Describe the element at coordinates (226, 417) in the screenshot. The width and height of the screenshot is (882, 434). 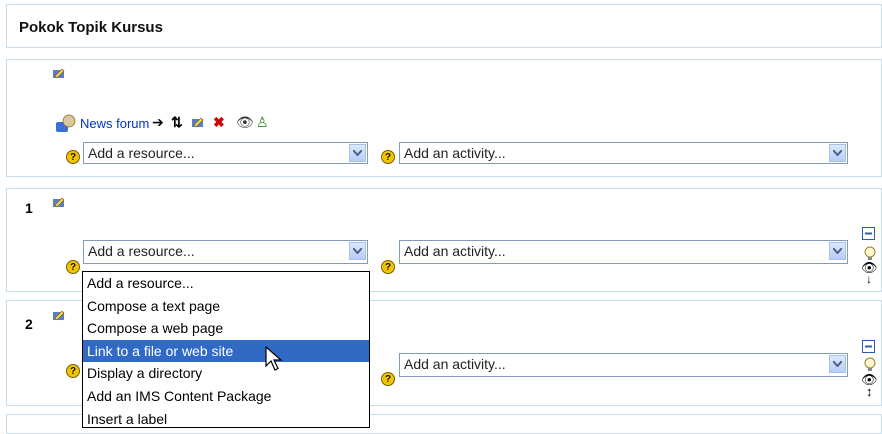
I see `dropdown-option: Insert a label` at that location.